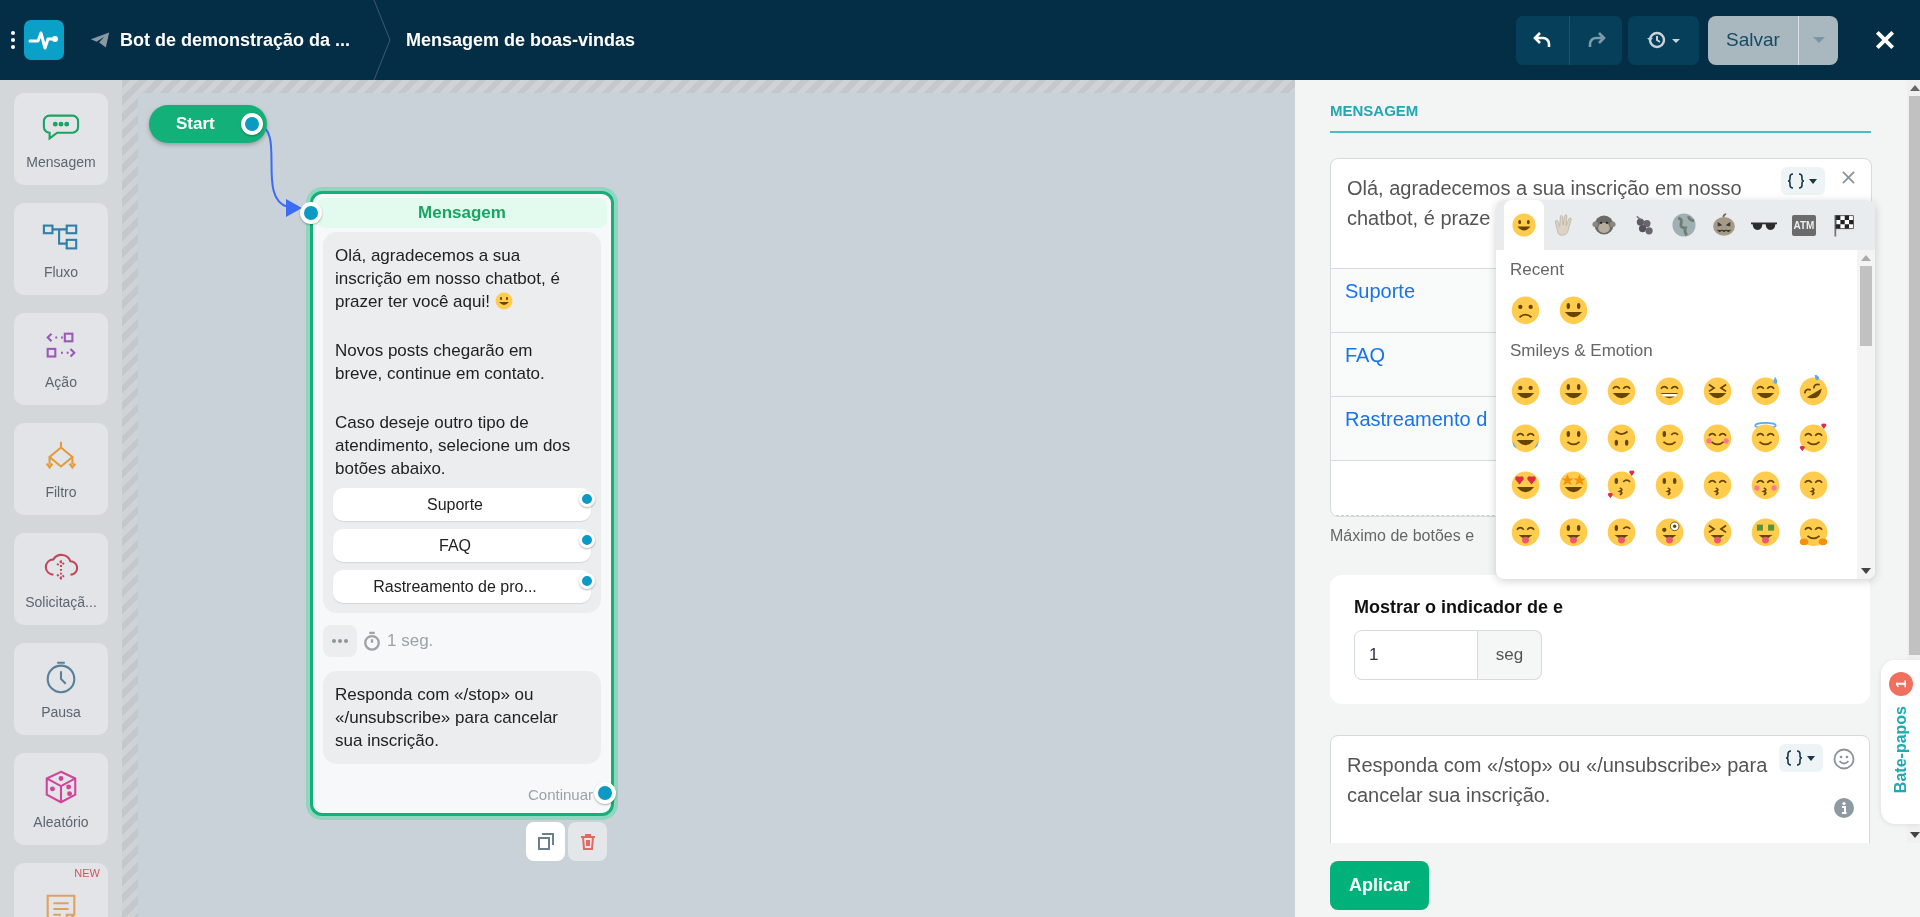  What do you see at coordinates (1600, 117) in the screenshot?
I see `section-heading: MENSAGEM` at bounding box center [1600, 117].